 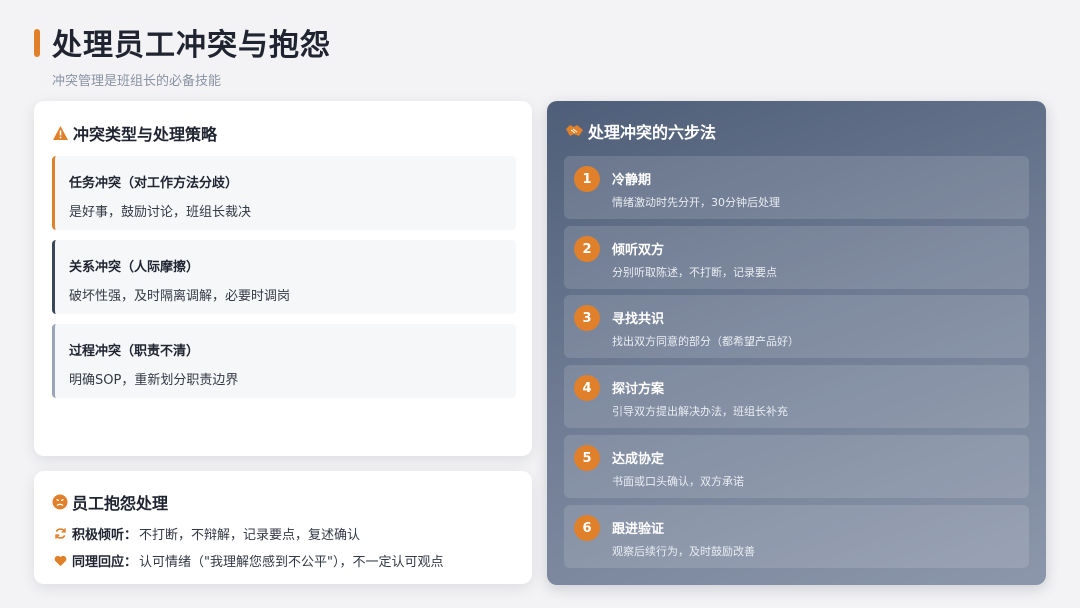 What do you see at coordinates (37, 43) in the screenshot?
I see `title-accent-bar` at bounding box center [37, 43].